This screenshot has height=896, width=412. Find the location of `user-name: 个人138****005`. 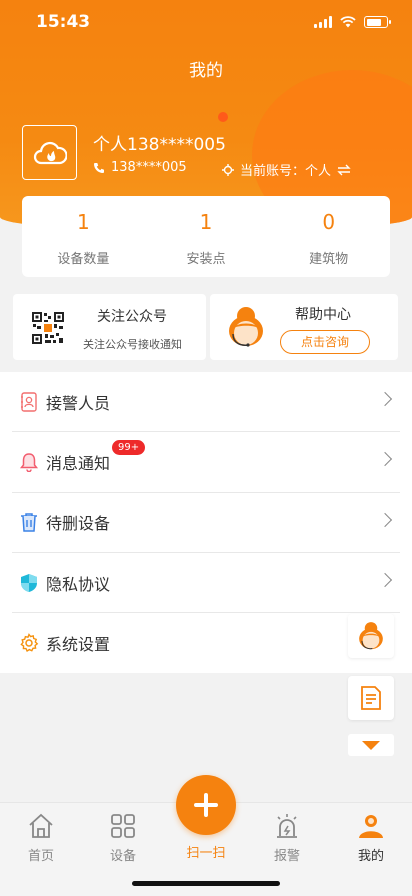

user-name: 个人138****005 is located at coordinates (159, 145).